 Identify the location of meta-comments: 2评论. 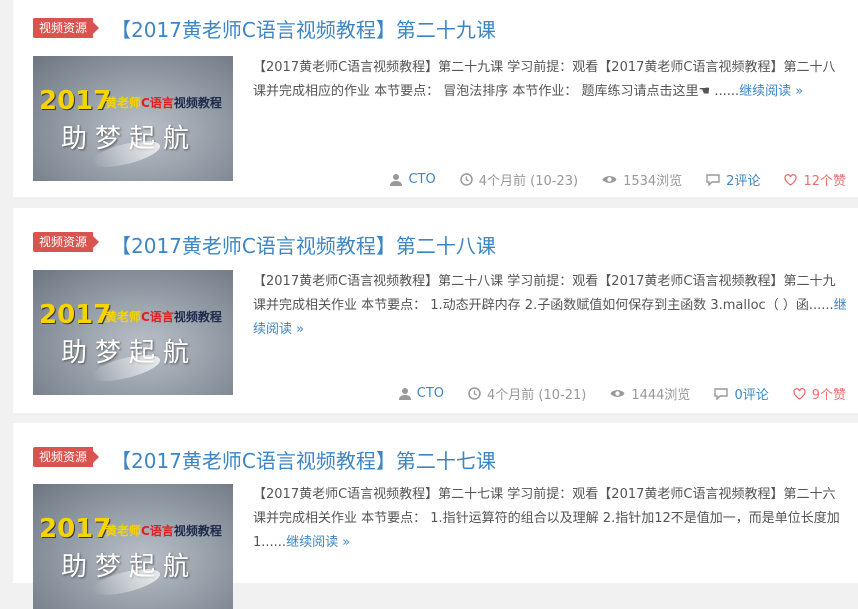
(733, 179).